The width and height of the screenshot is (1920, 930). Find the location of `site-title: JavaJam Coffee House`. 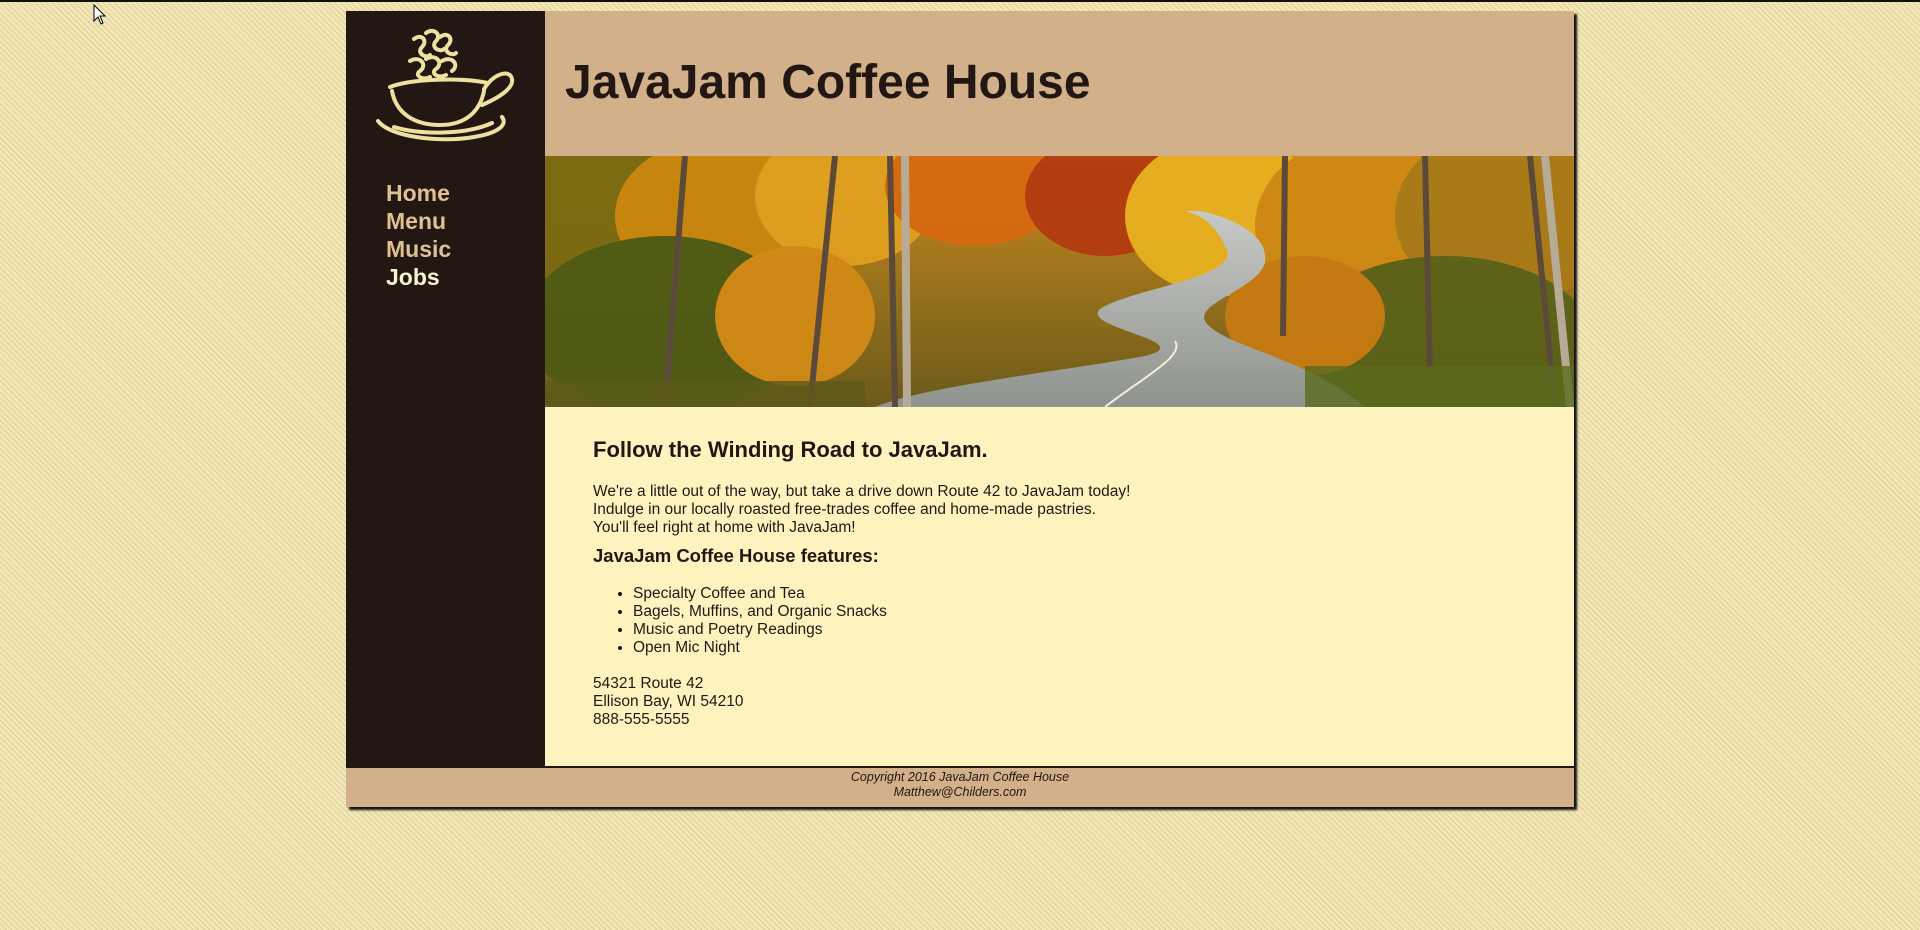

site-title: JavaJam Coffee House is located at coordinates (828, 82).